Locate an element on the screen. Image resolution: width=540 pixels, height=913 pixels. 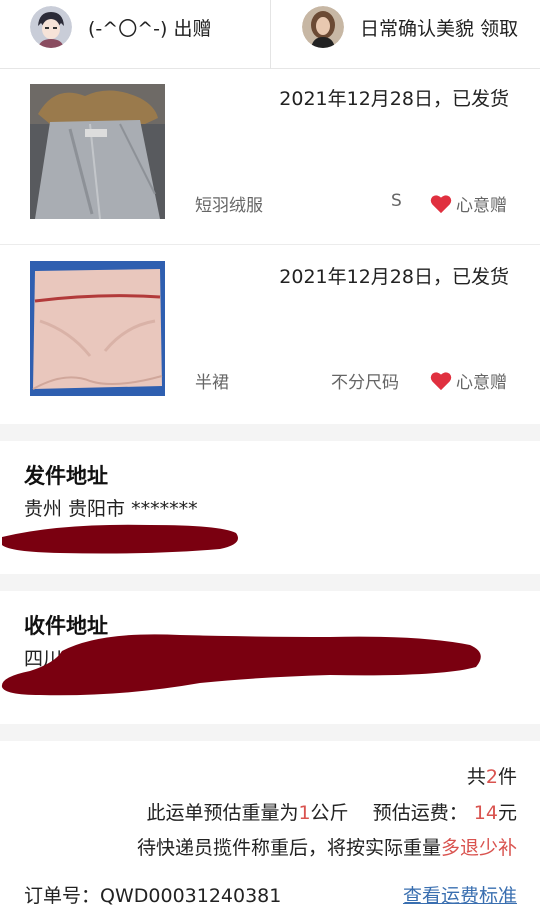
weight-fee-estimate: 此运单预估重量为1公斤 预估运费： 14元 is located at coordinates (331, 813).